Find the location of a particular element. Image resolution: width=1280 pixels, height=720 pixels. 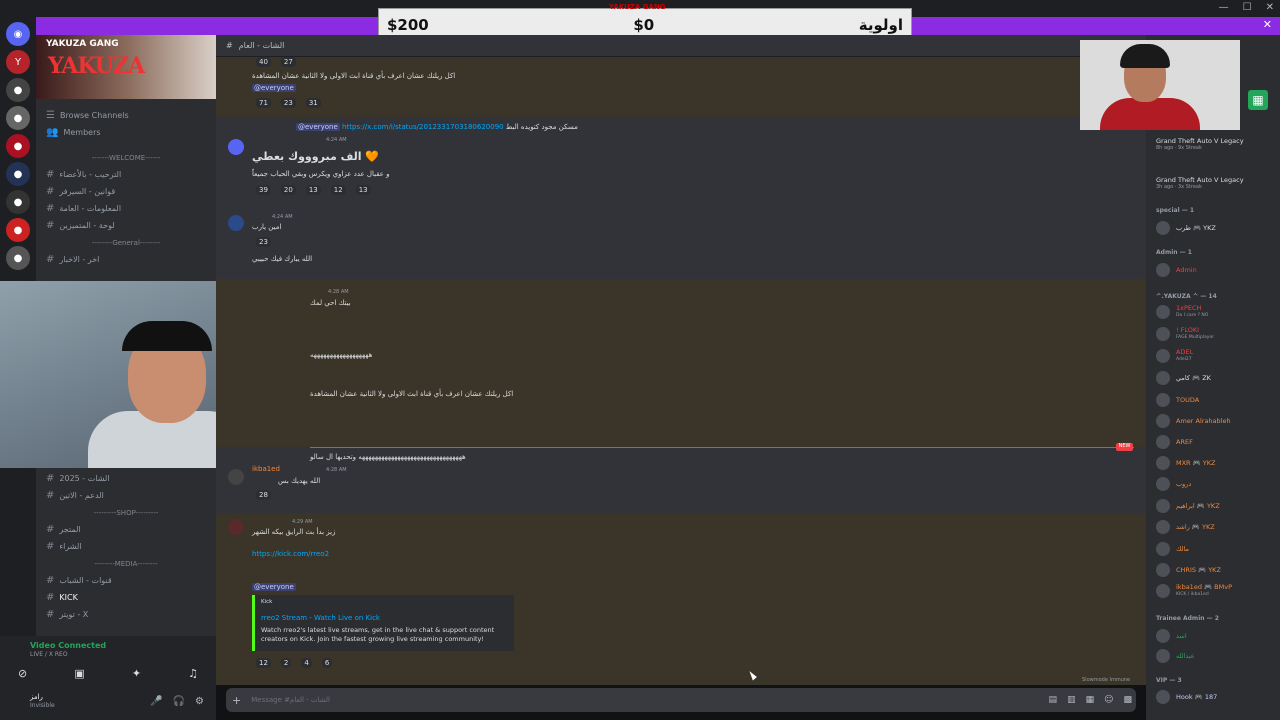

reaction: 27 is located at coordinates (288, 62).